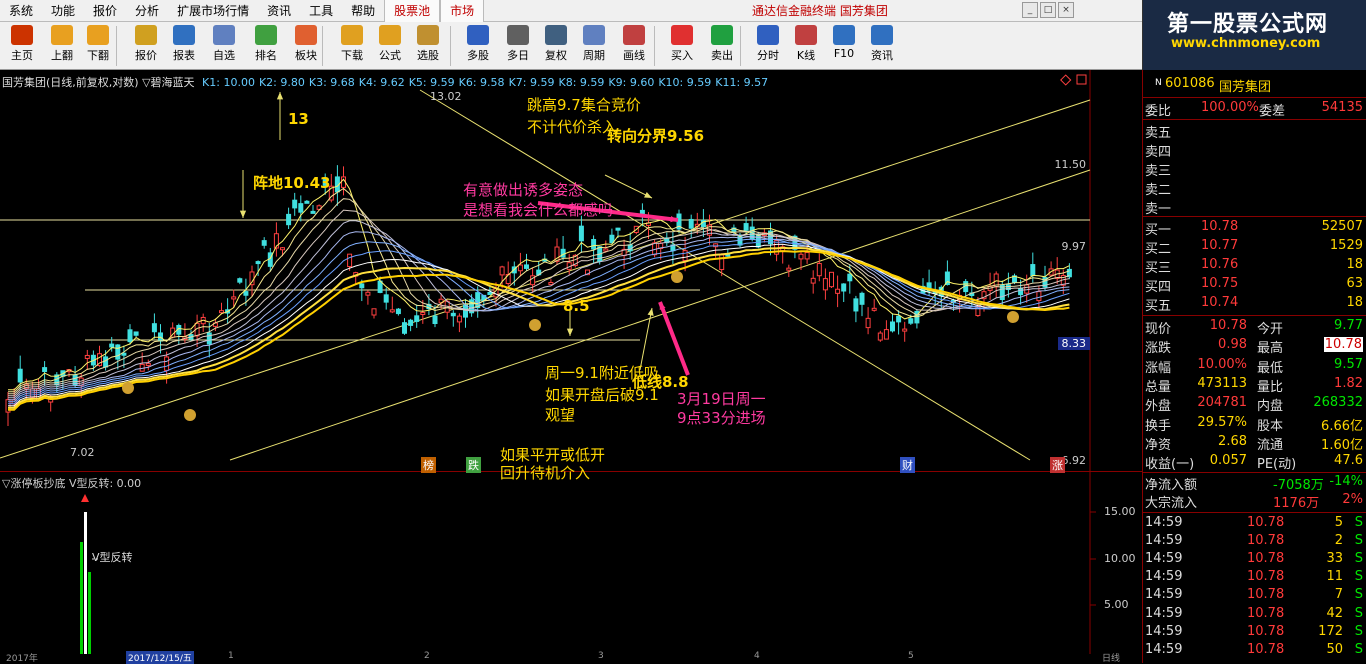  I want to click on indicator-value-k3: K3: 9.68, so click(331, 82).